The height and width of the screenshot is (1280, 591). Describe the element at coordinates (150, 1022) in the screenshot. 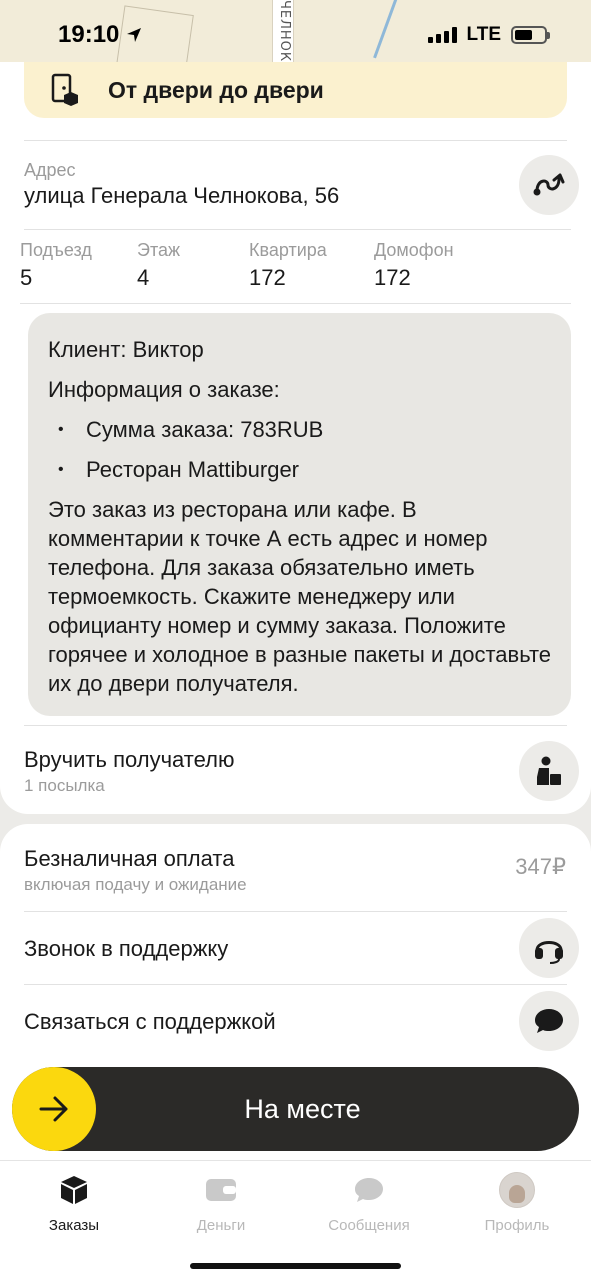

I see `support-chat-label: Связаться с поддержкой` at that location.